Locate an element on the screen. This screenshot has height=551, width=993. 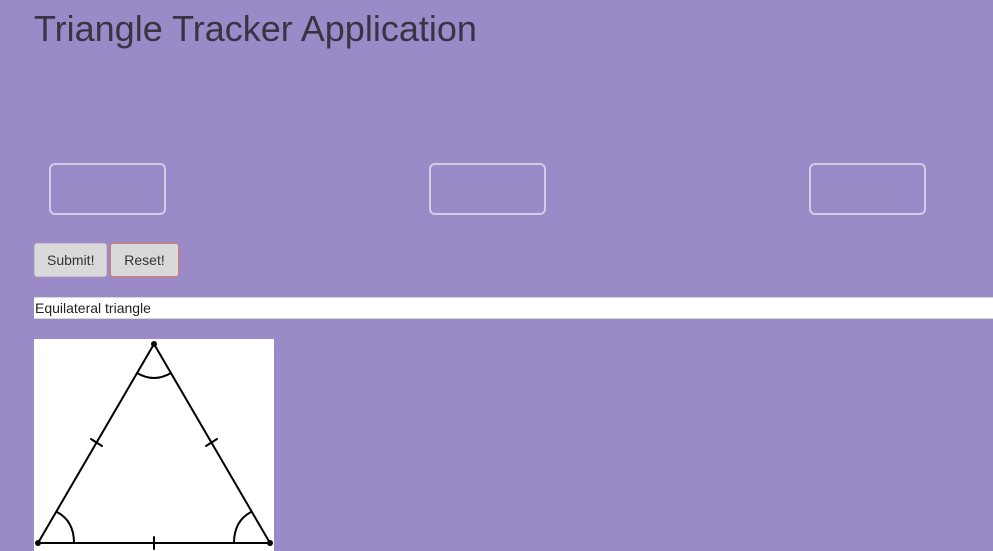
triangle-figure is located at coordinates (154, 445).